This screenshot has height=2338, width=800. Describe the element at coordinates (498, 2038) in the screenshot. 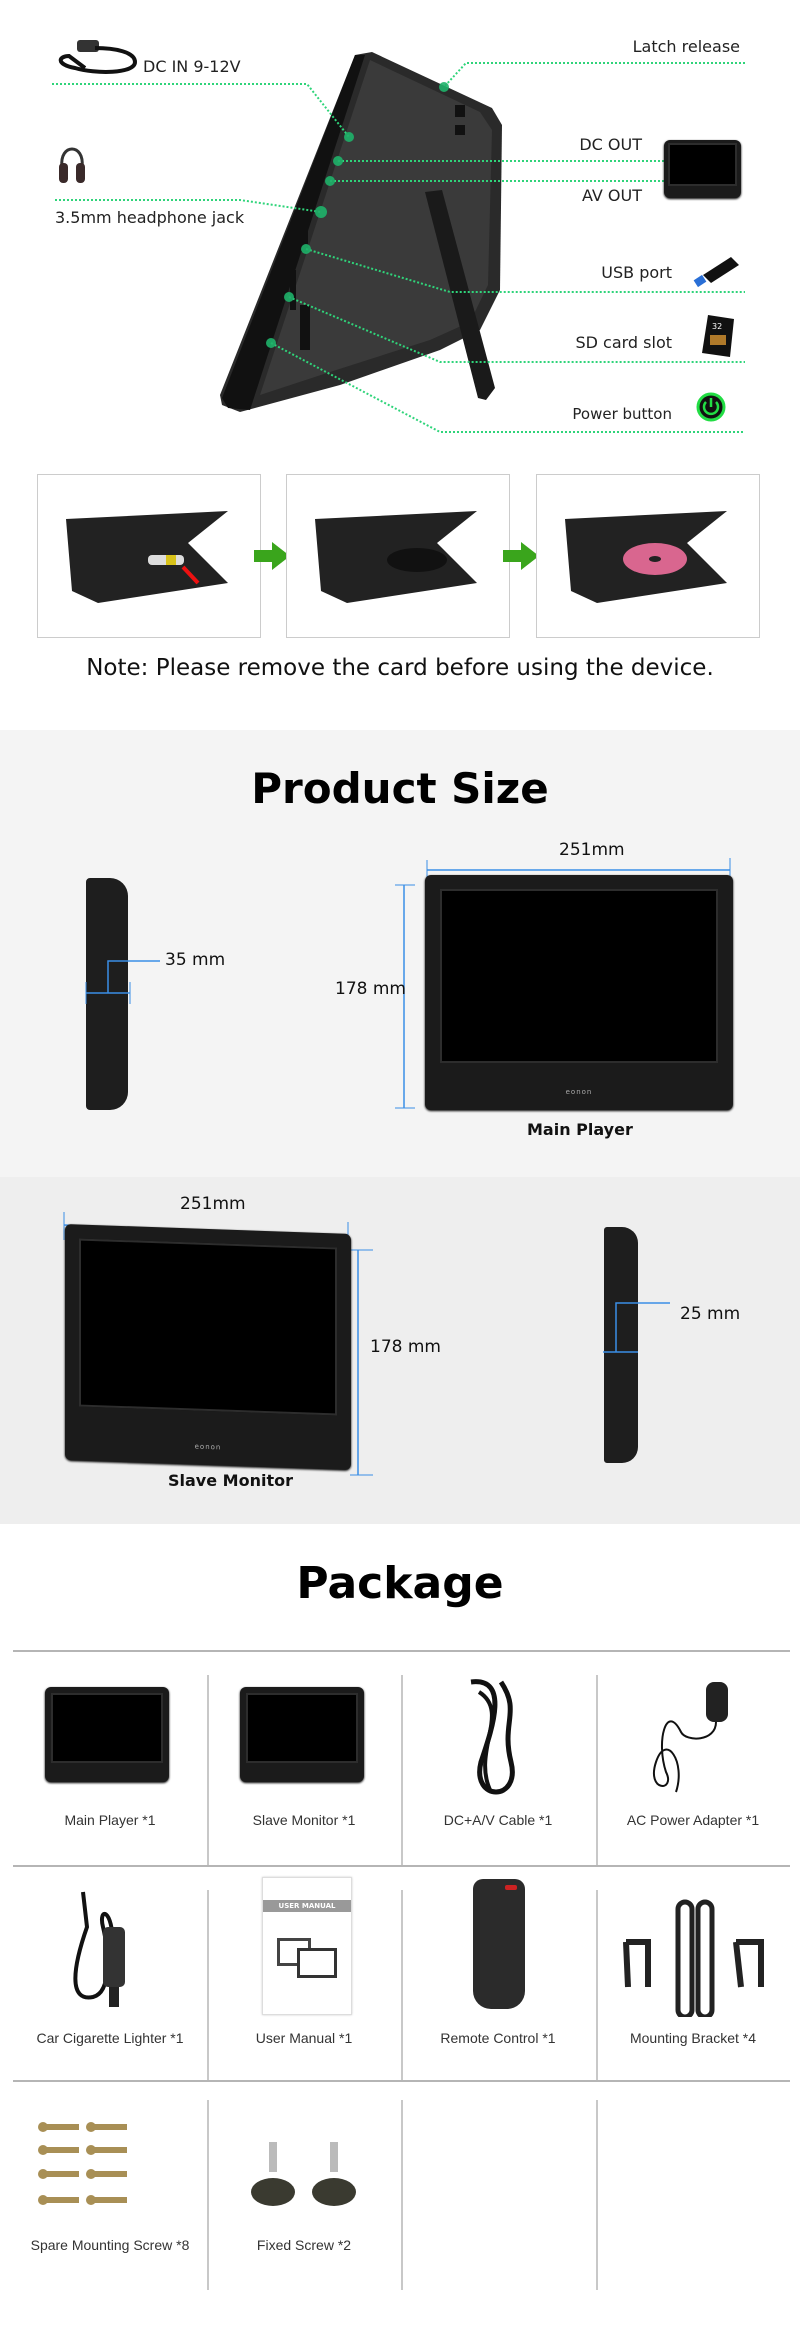

I see `package-item-label: Remote Control *1` at that location.